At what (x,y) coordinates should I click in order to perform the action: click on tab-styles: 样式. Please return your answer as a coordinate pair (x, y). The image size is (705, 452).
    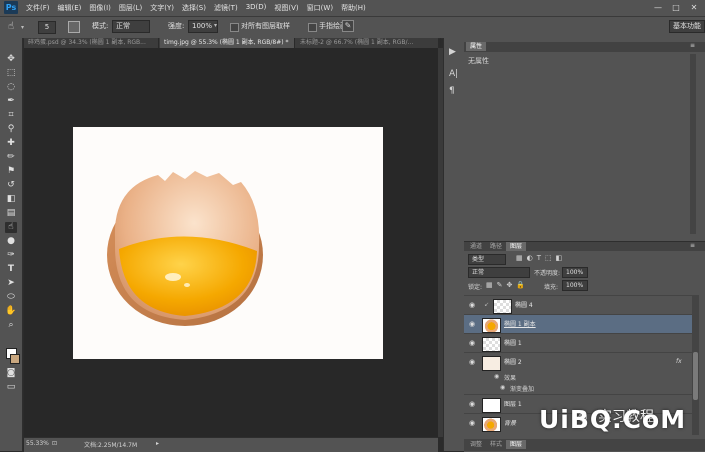
    Looking at the image, I should click on (496, 444).